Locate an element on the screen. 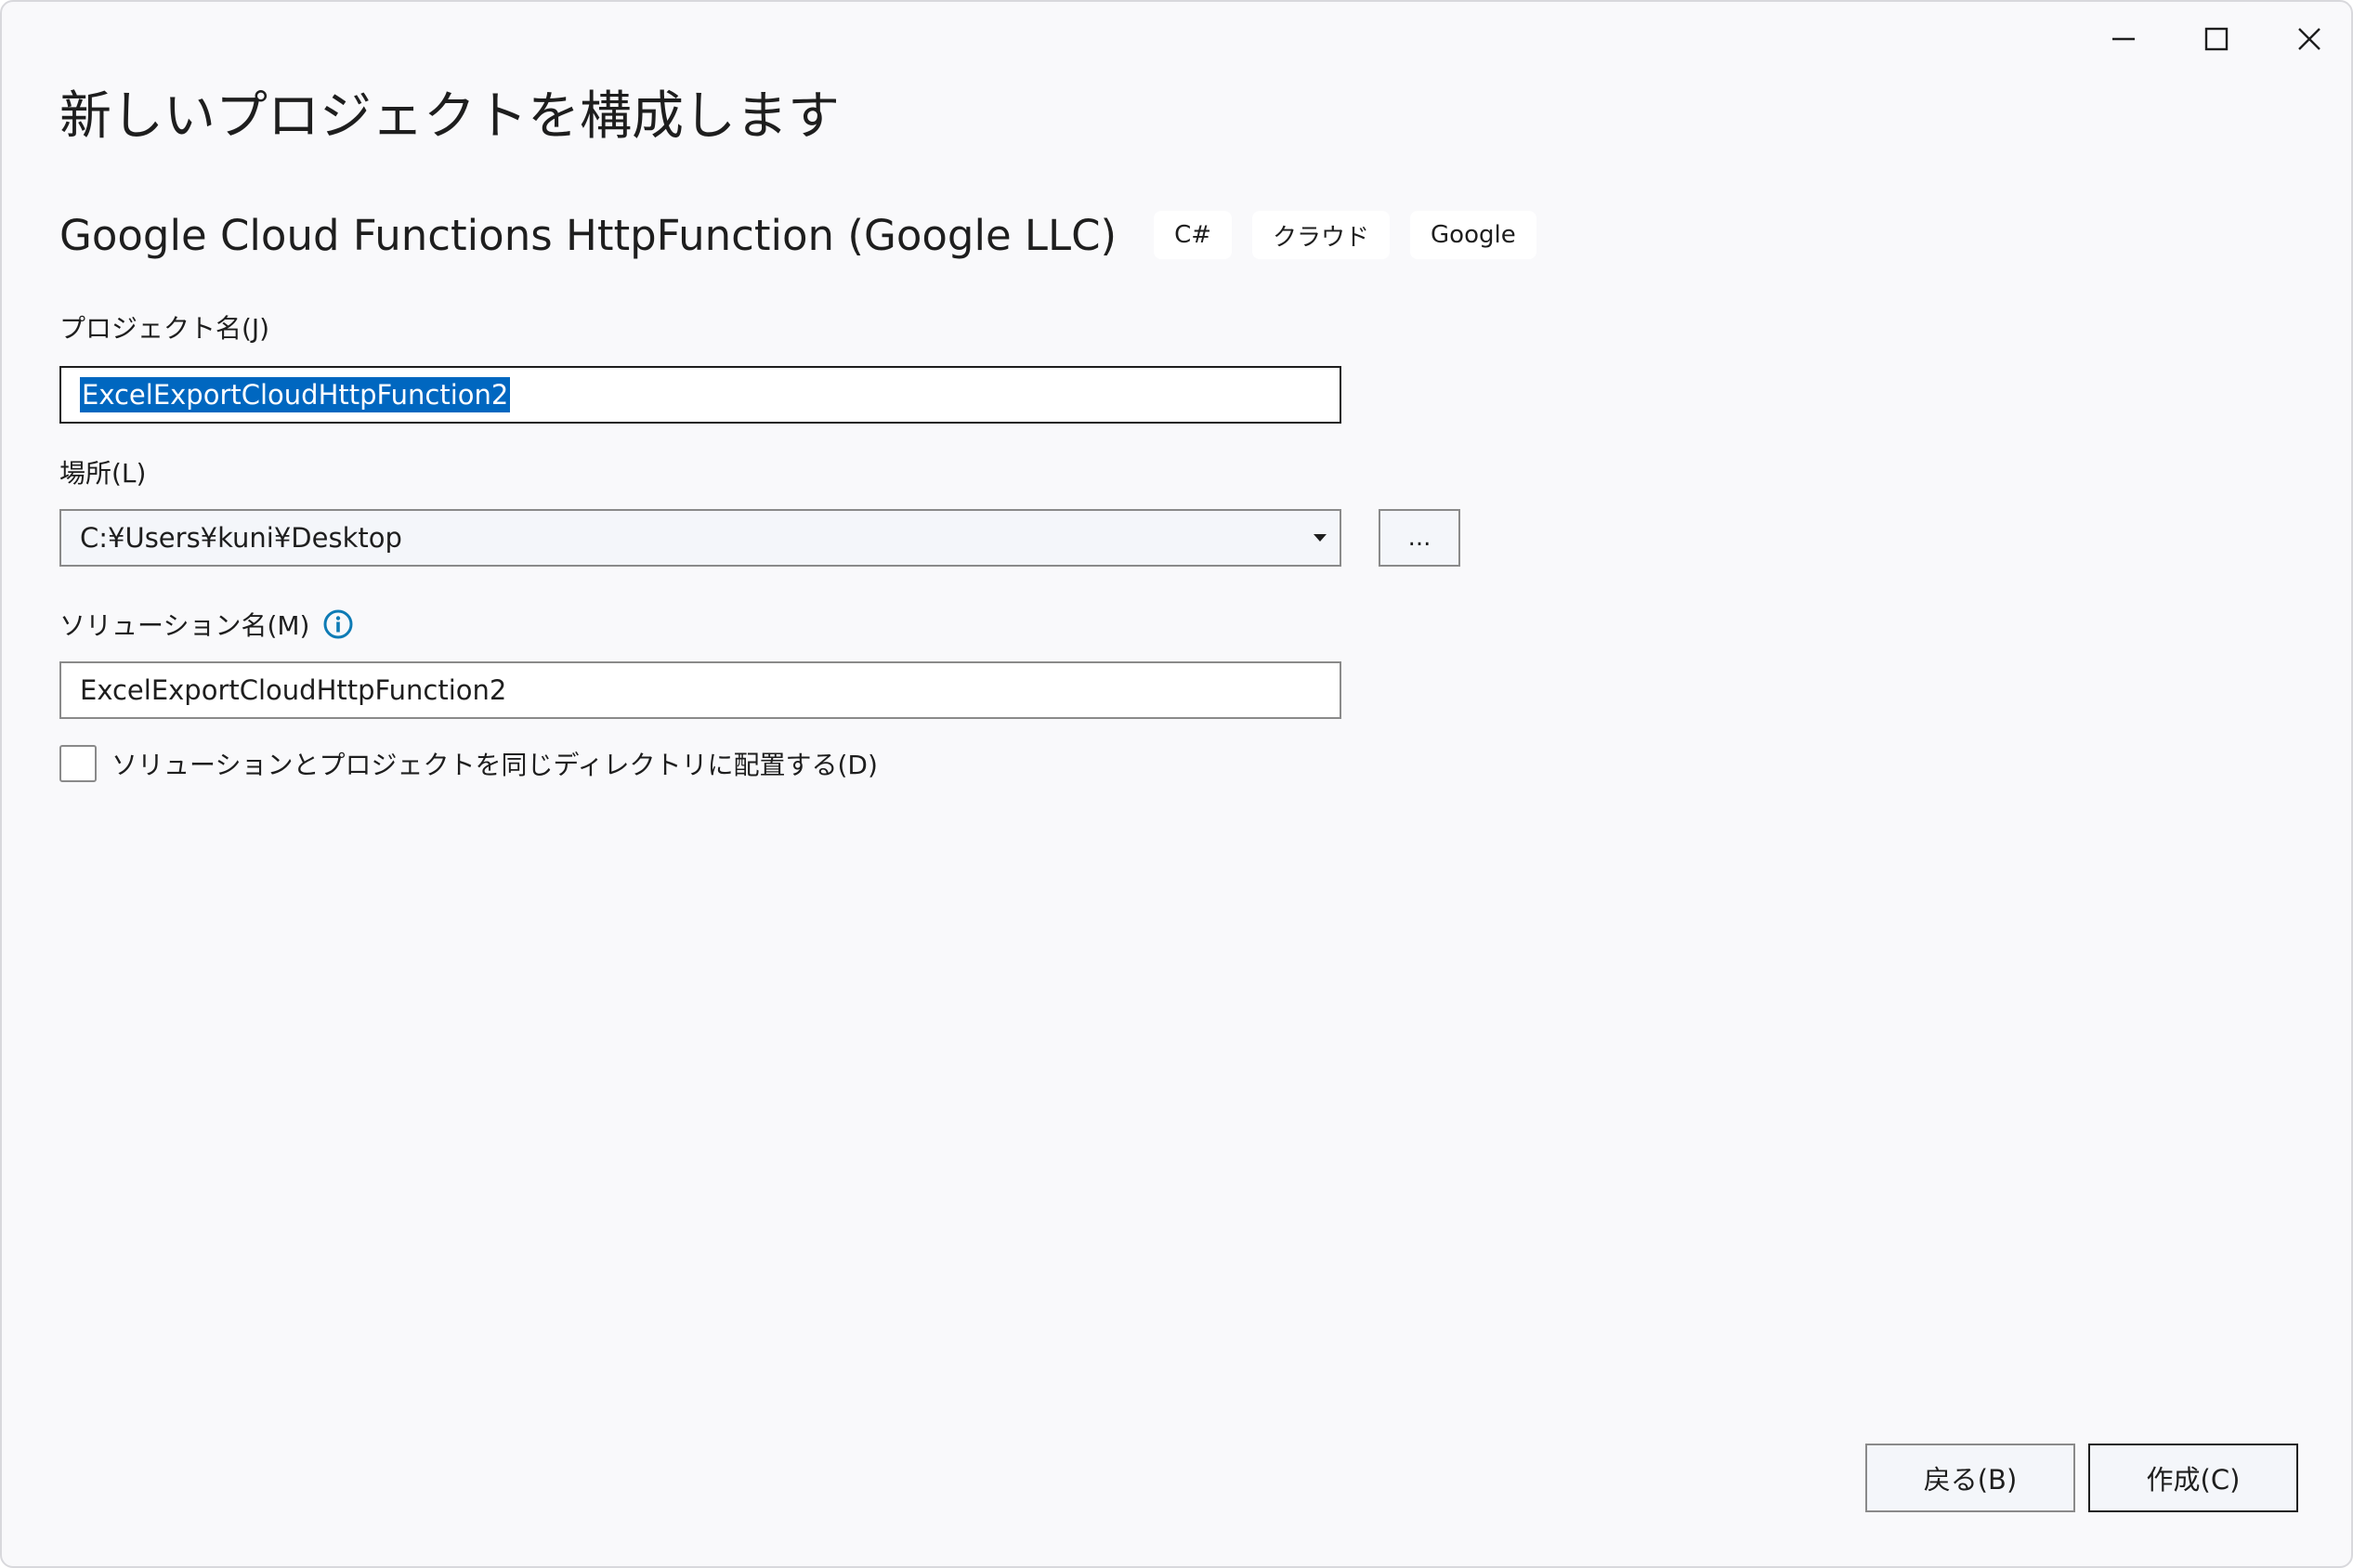  dropdown-button is located at coordinates (1320, 538).